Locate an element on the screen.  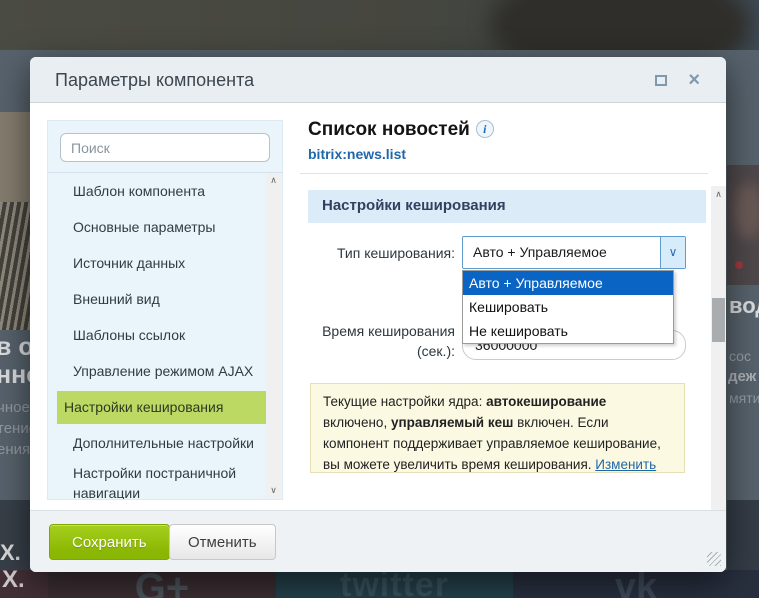
google-plus-logo: G+ is located at coordinates (162, 584).